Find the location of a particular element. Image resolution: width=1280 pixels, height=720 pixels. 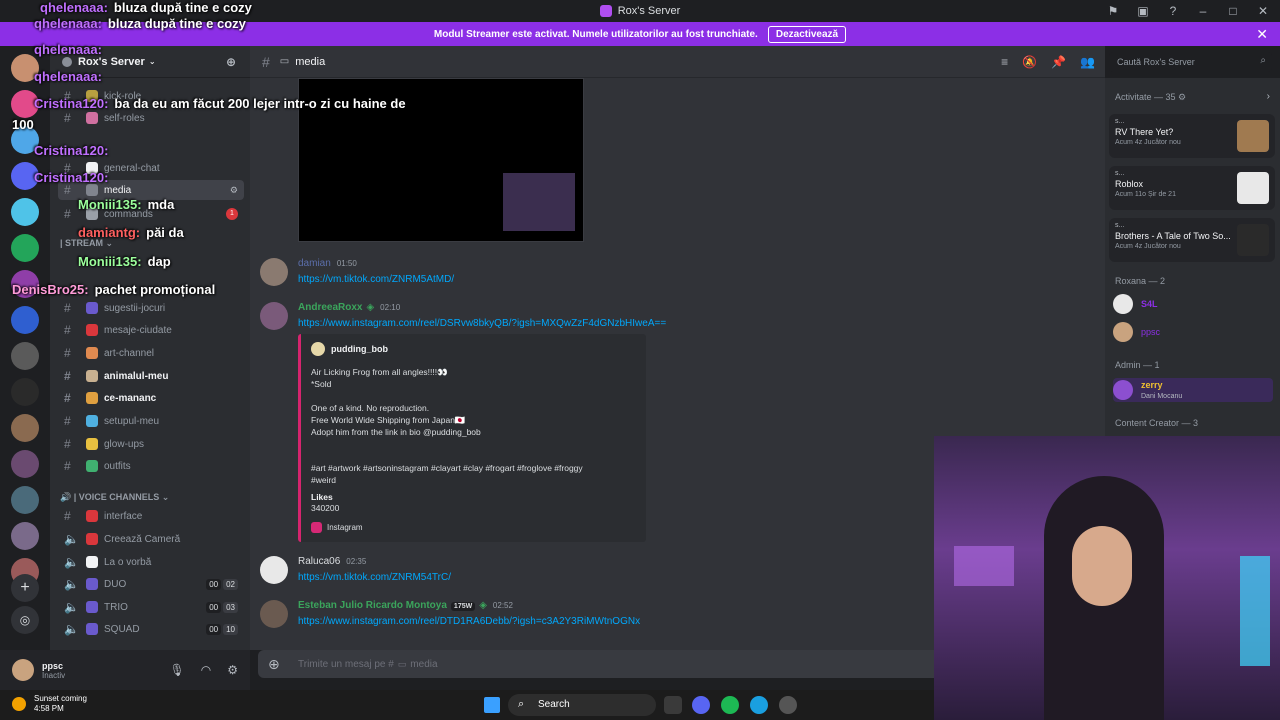

activity-card: s... Roblox Acum 11o Șir de 21 is located at coordinates (1192, 188).